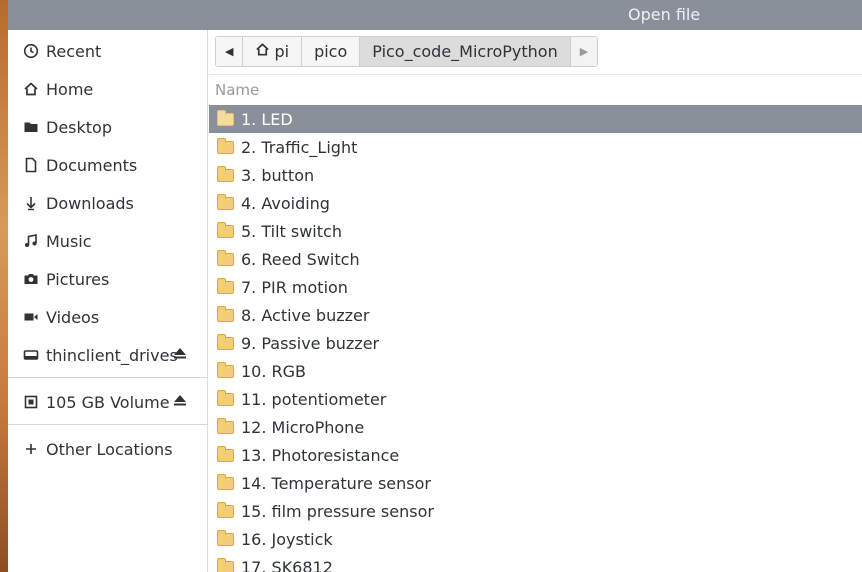 The height and width of the screenshot is (572, 862). I want to click on list-item: 2. Traffic_Light, so click(535, 147).